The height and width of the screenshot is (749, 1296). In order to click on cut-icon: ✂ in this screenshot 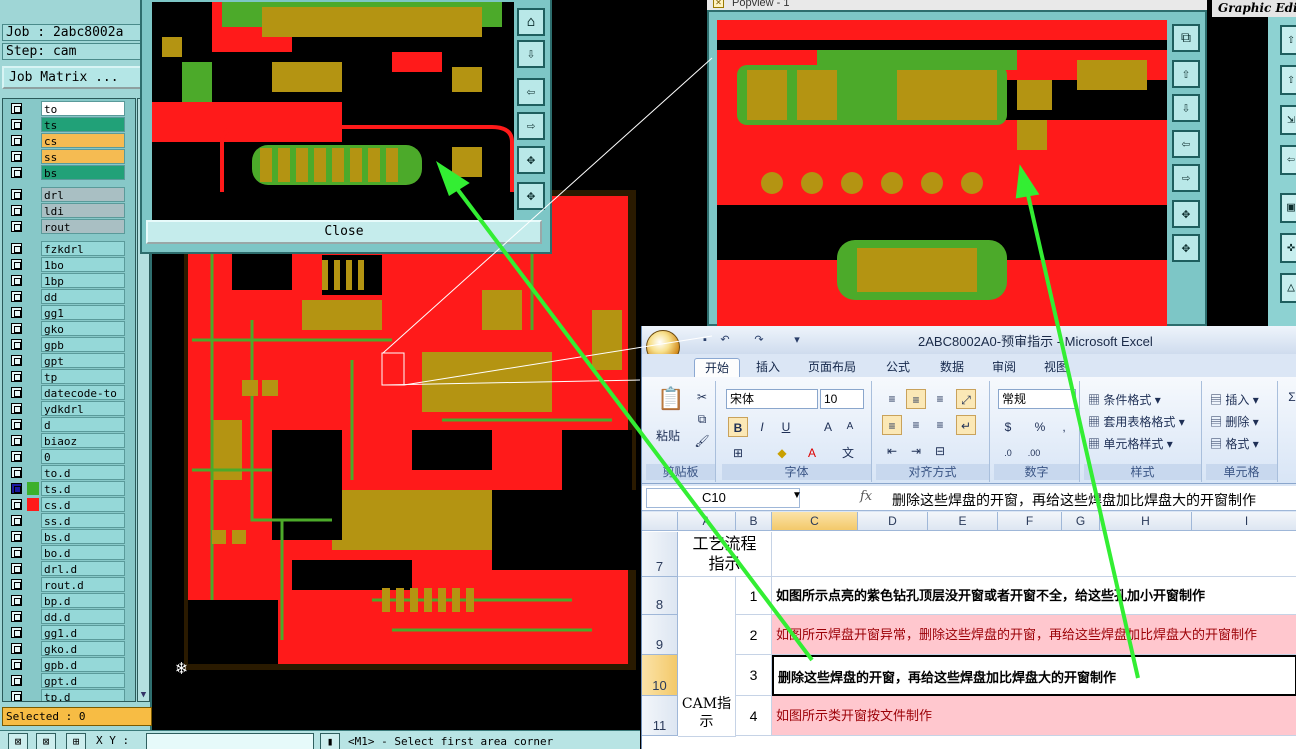, I will do `click(702, 397)`.